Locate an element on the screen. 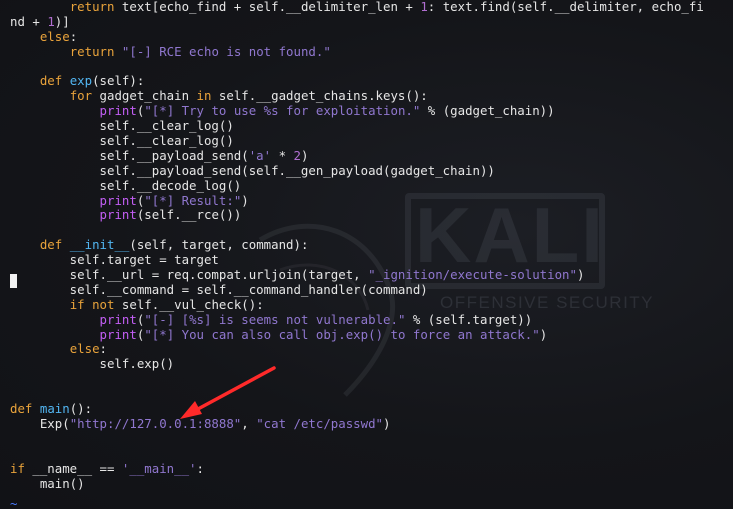 This screenshot has width=733, height=509. code-token: __init__ is located at coordinates (99, 245).